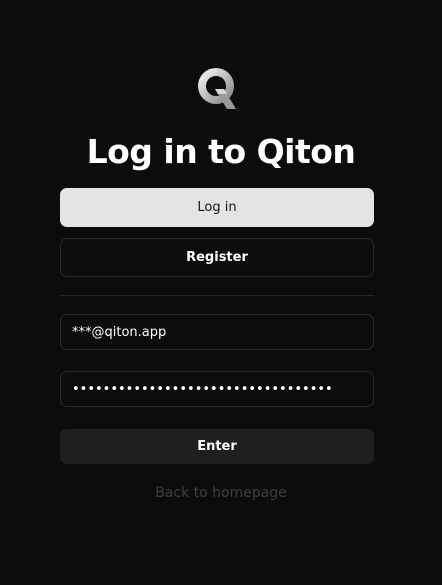 The height and width of the screenshot is (585, 442). Describe the element at coordinates (221, 493) in the screenshot. I see `back-to-homepage-link: Back to homepage` at that location.